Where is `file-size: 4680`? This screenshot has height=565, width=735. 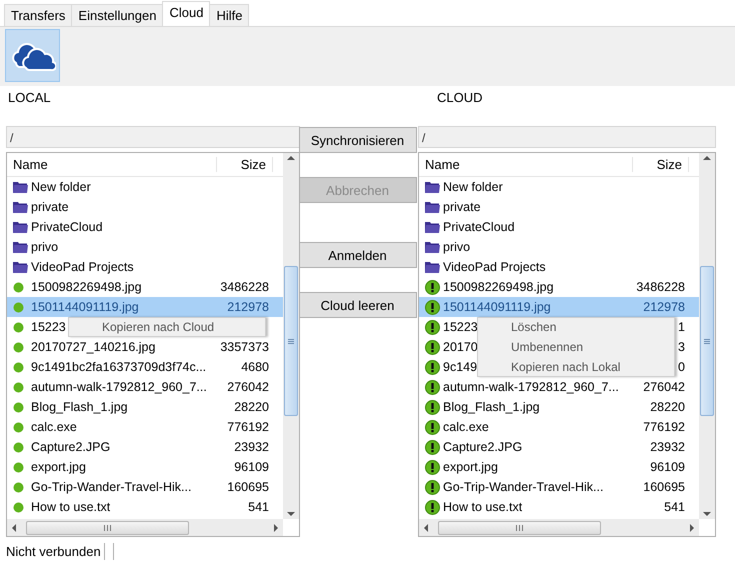 file-size: 4680 is located at coordinates (255, 367).